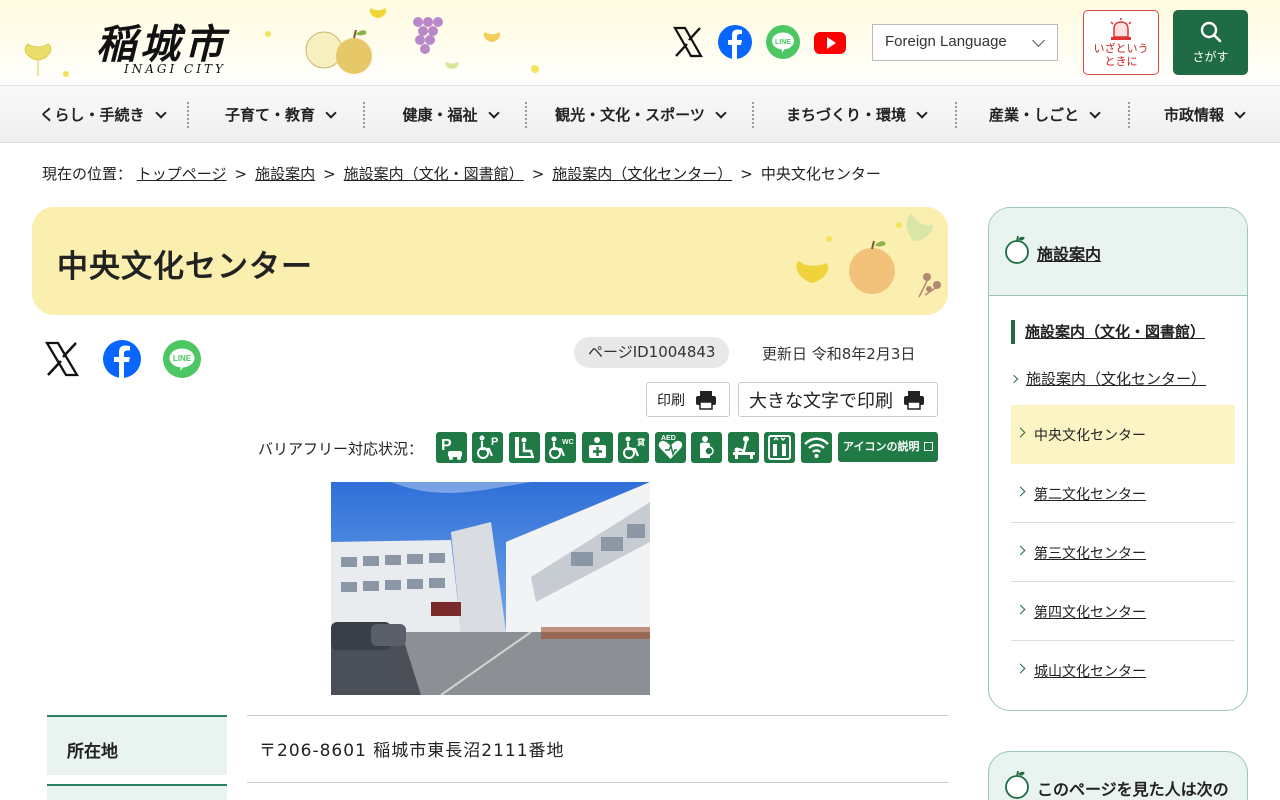 Image resolution: width=1280 pixels, height=800 pixels. What do you see at coordinates (946, 41) in the screenshot?
I see `foreign-language-label: Foreign Language` at bounding box center [946, 41].